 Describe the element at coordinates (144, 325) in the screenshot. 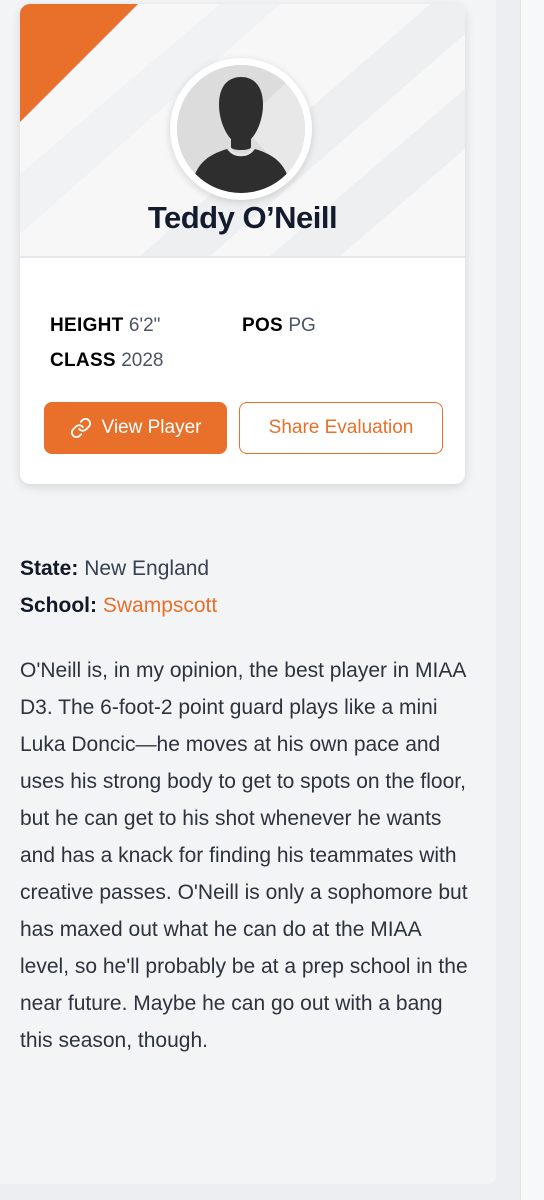

I see `stat-height-value: 6'2"` at that location.